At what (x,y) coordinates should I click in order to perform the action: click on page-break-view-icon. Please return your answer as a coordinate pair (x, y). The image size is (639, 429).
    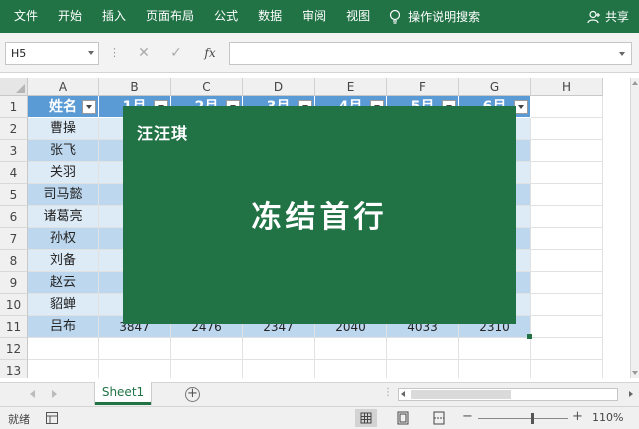
    Looking at the image, I should click on (439, 418).